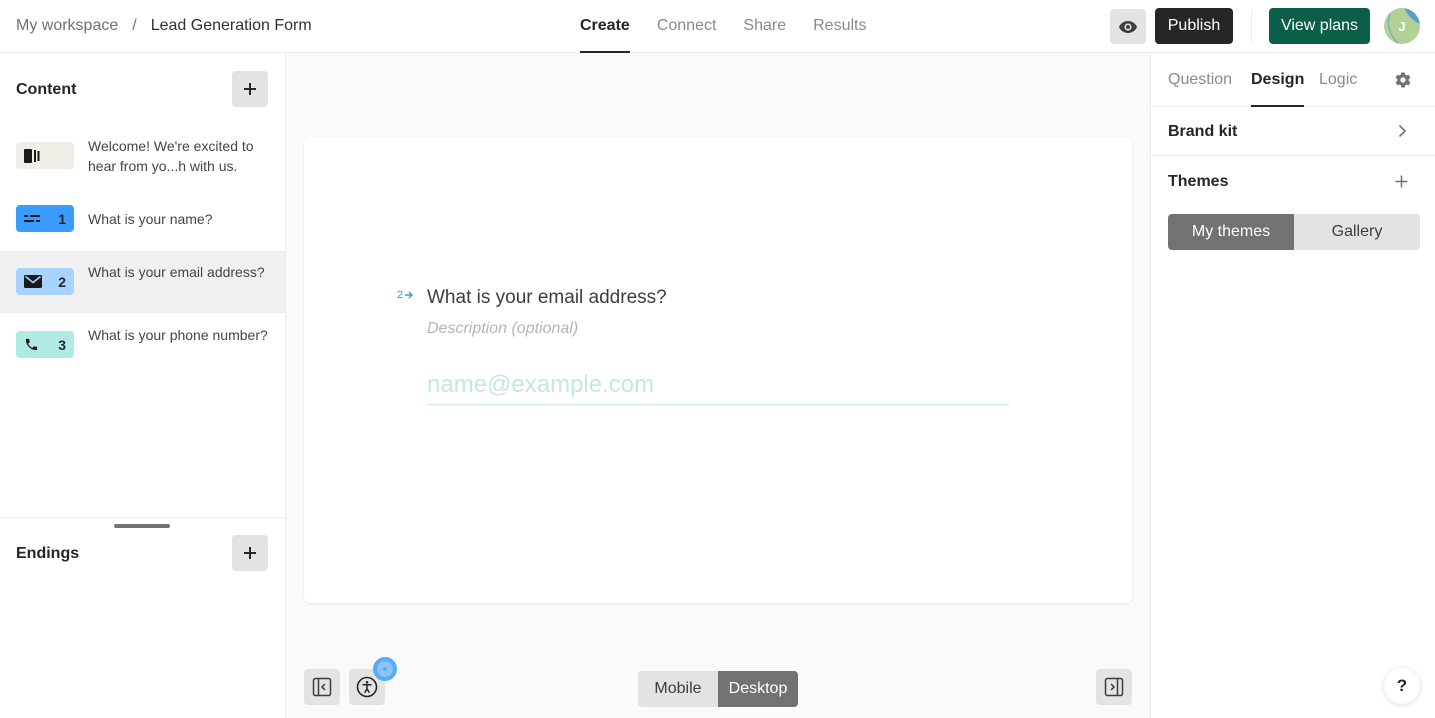  I want to click on breadcrumb-form-name: Lead Generation Form, so click(231, 26).